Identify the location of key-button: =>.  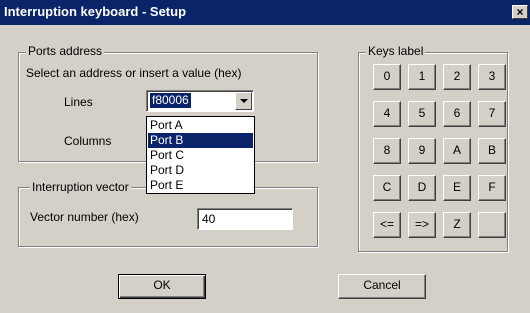
(422, 225).